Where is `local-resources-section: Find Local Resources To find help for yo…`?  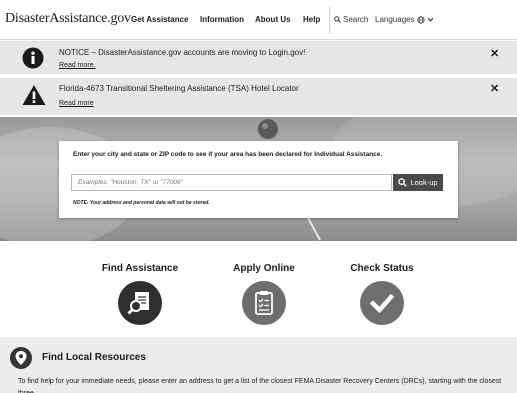 local-resources-section: Find Local Resources To find help for yo… is located at coordinates (258, 365).